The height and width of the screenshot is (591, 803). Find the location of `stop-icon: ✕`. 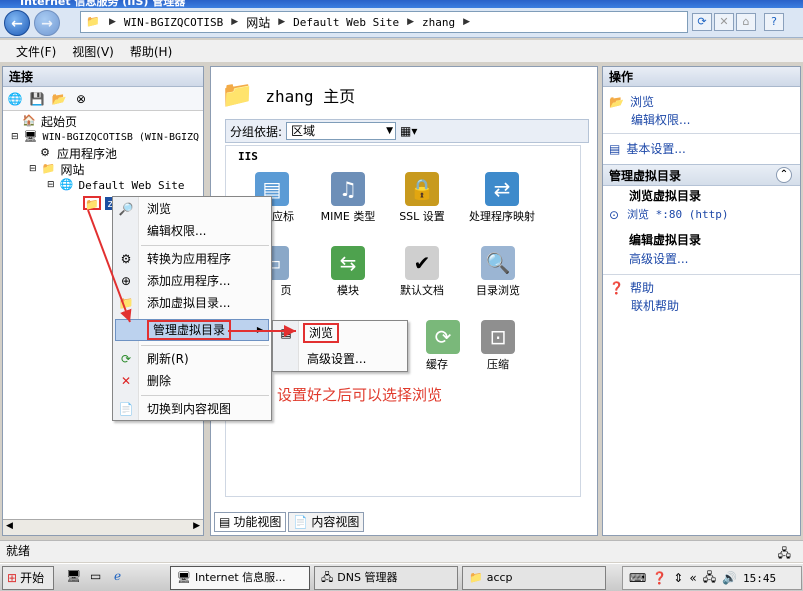

stop-icon: ✕ is located at coordinates (724, 22).